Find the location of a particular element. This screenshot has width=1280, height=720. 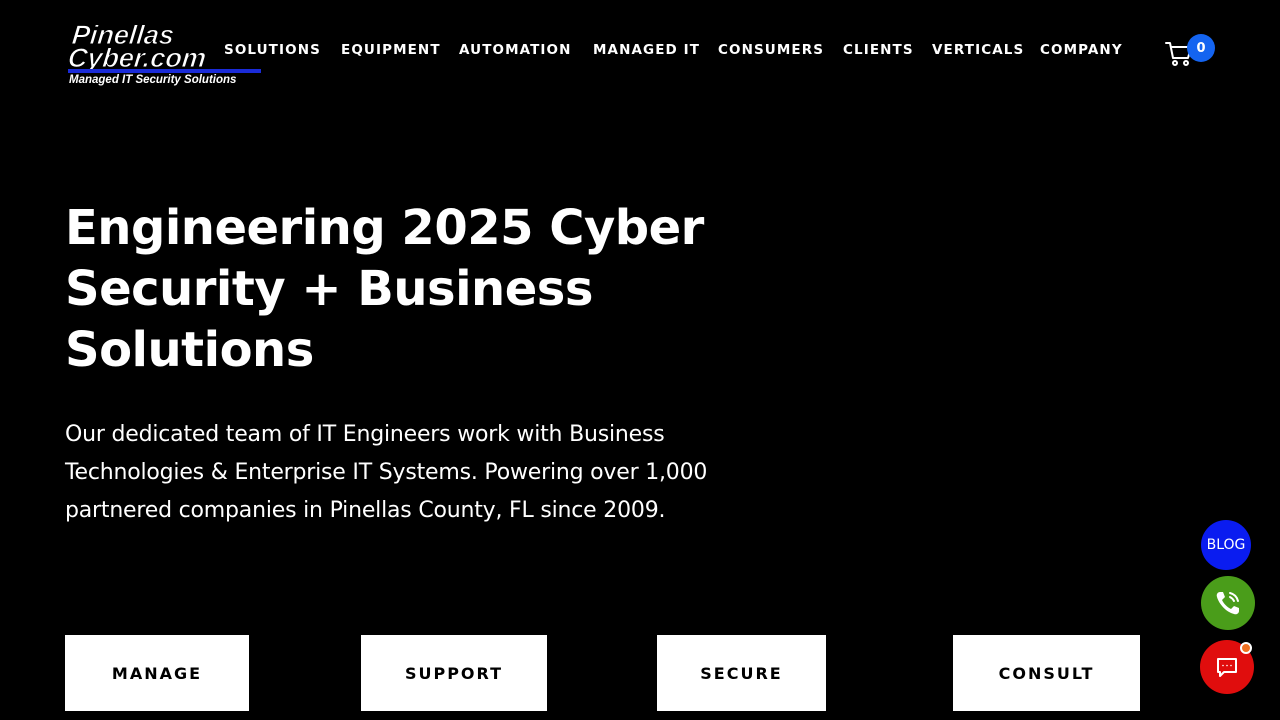

logo-line2: Cyber.com is located at coordinates (137, 58).